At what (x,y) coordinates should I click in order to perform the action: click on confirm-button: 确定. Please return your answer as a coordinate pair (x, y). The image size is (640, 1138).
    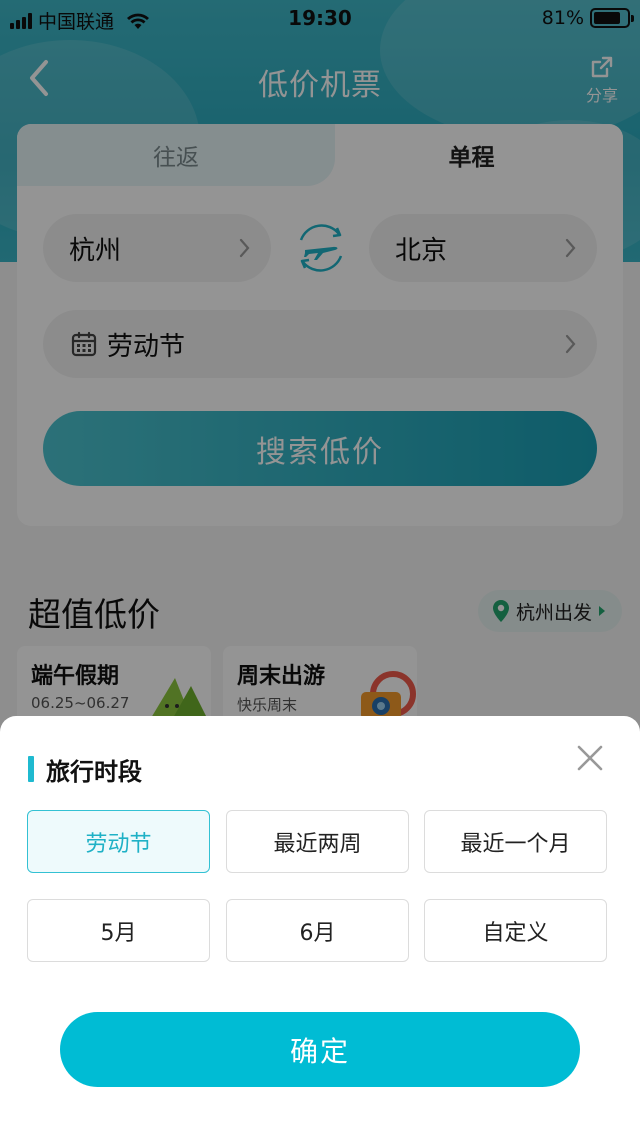
    Looking at the image, I should click on (320, 1049).